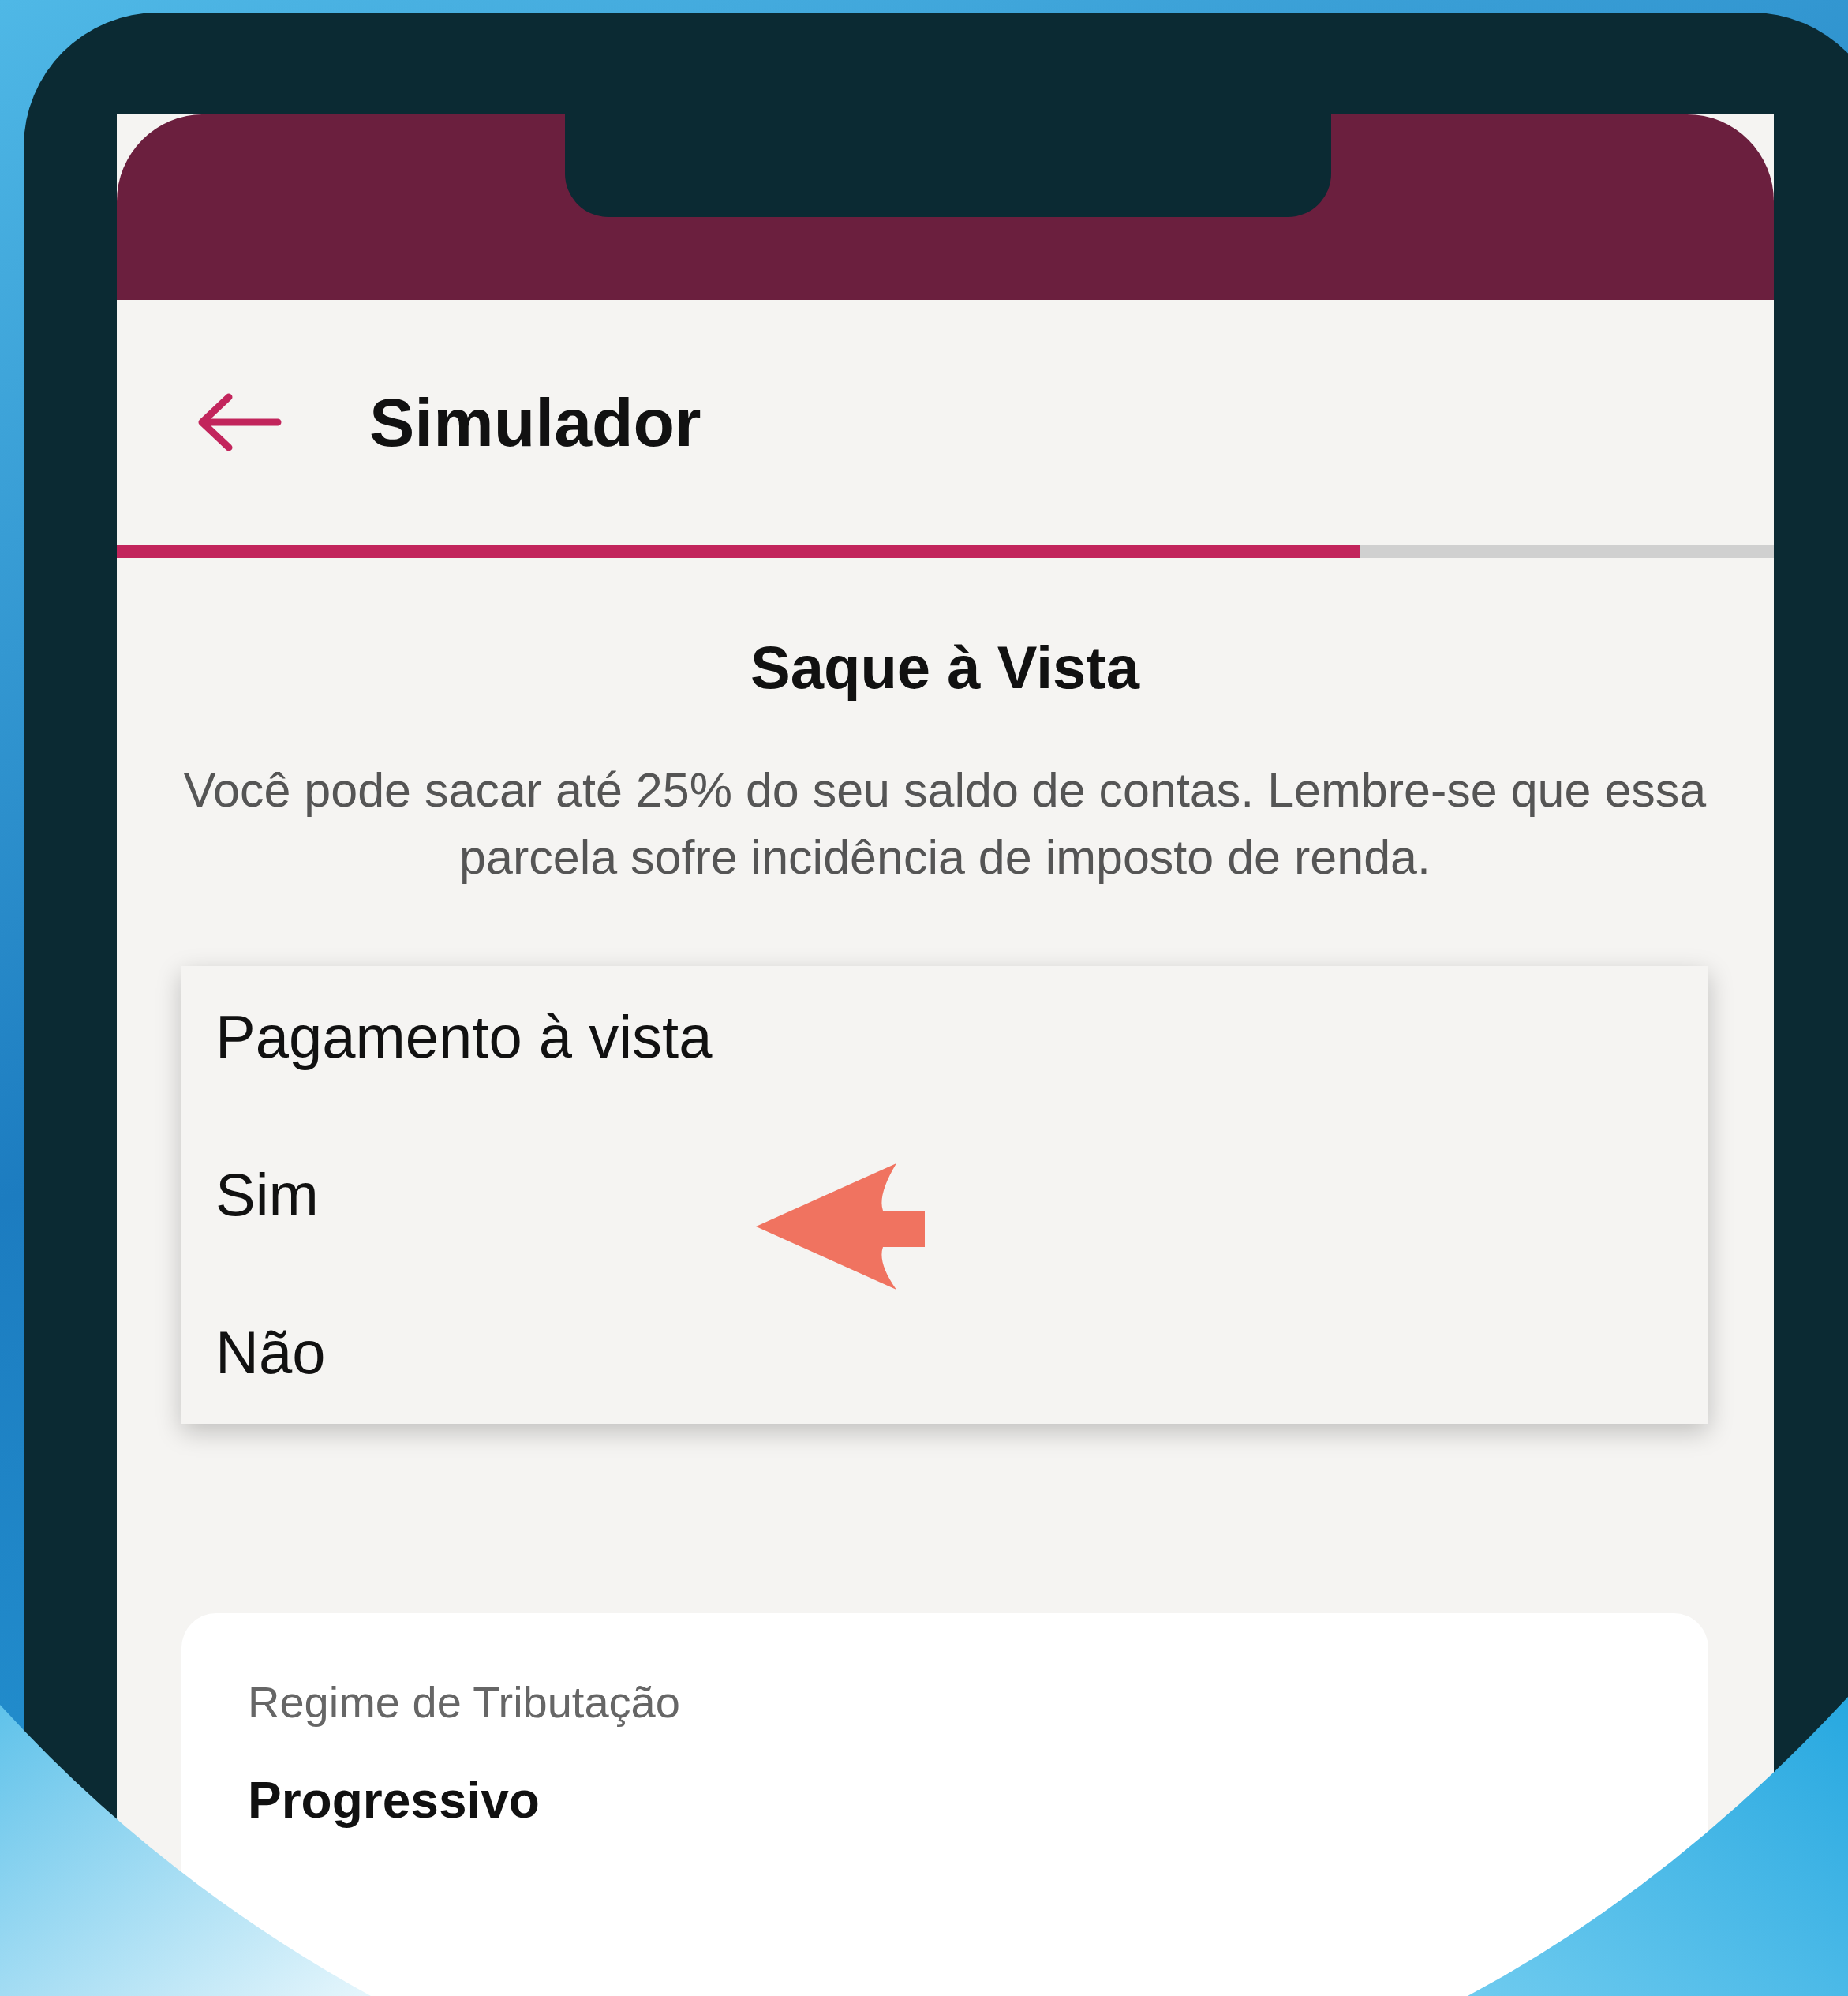  What do you see at coordinates (464, 1037) in the screenshot?
I see `menu-label: Pagamento à vista` at bounding box center [464, 1037].